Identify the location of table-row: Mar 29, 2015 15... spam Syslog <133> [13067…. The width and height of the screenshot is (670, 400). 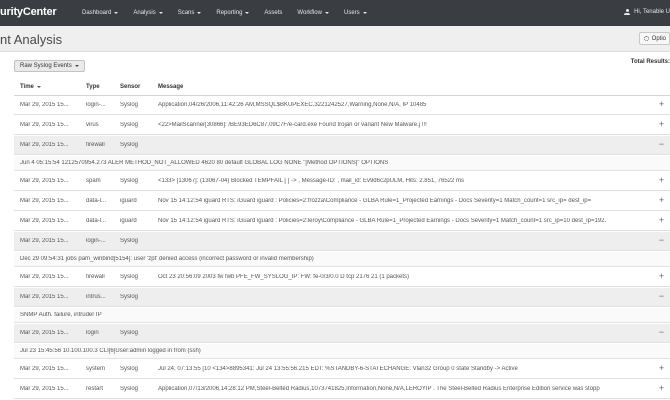
(342, 181).